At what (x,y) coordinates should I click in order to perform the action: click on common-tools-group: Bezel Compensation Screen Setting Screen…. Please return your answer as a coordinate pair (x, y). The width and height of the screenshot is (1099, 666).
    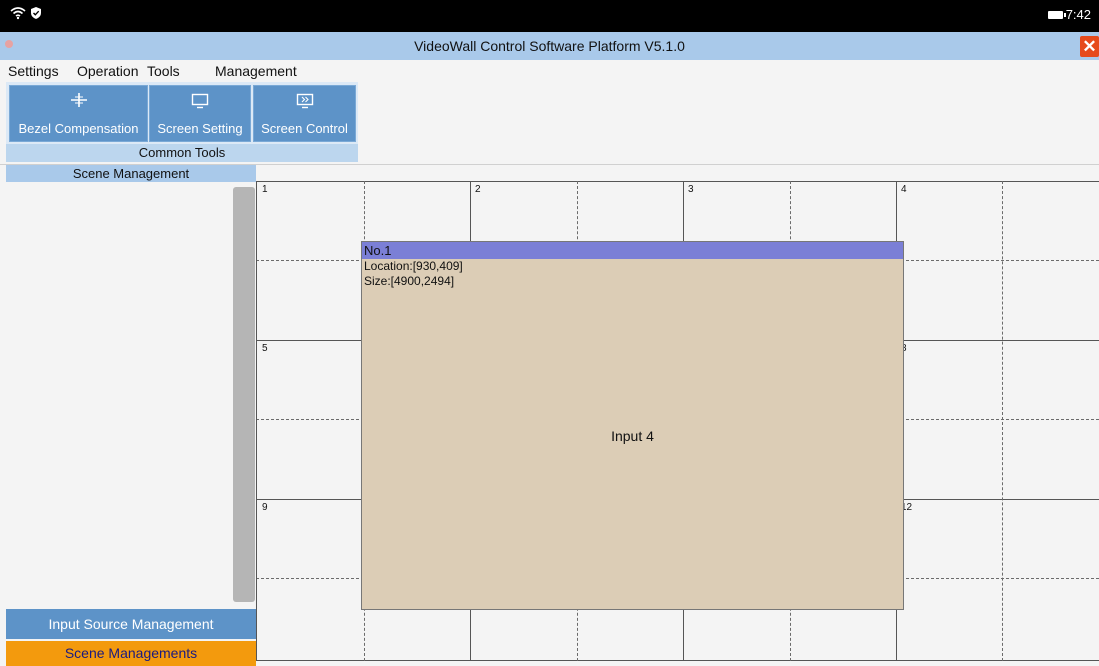
    Looking at the image, I should click on (182, 122).